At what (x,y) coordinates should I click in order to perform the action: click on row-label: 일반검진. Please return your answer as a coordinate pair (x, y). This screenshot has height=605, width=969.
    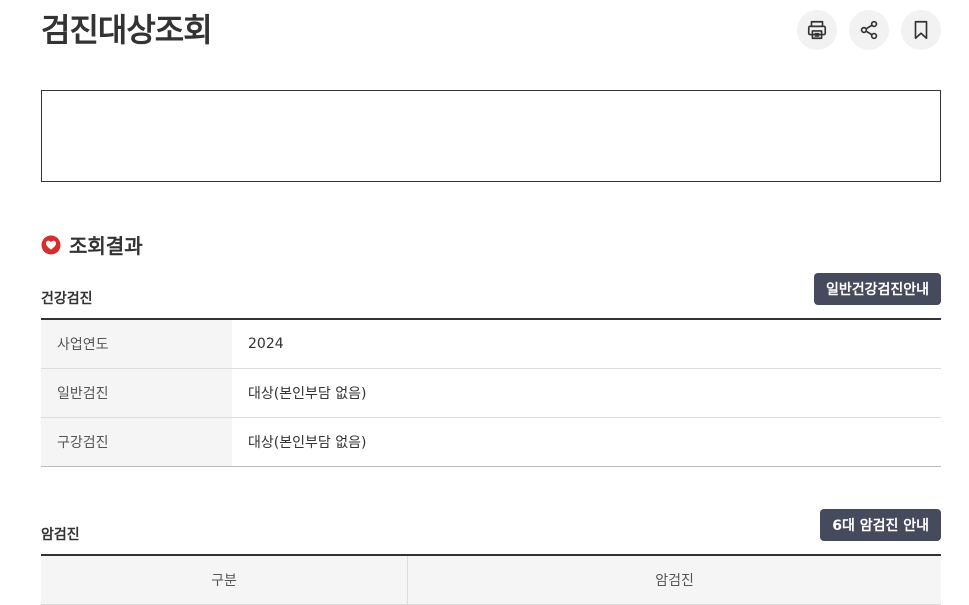
    Looking at the image, I should click on (136, 393).